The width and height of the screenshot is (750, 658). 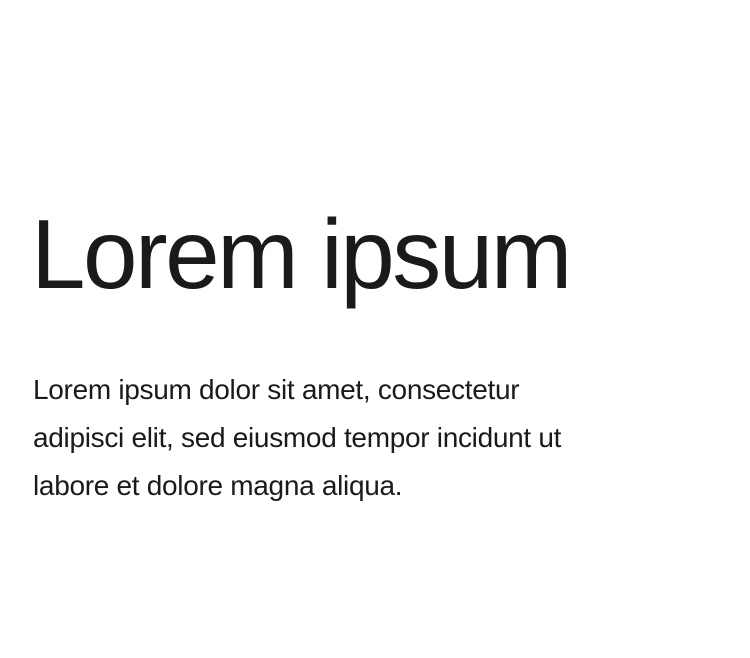 What do you see at coordinates (301, 254) in the screenshot?
I see `page-title: Lorem ipsum` at bounding box center [301, 254].